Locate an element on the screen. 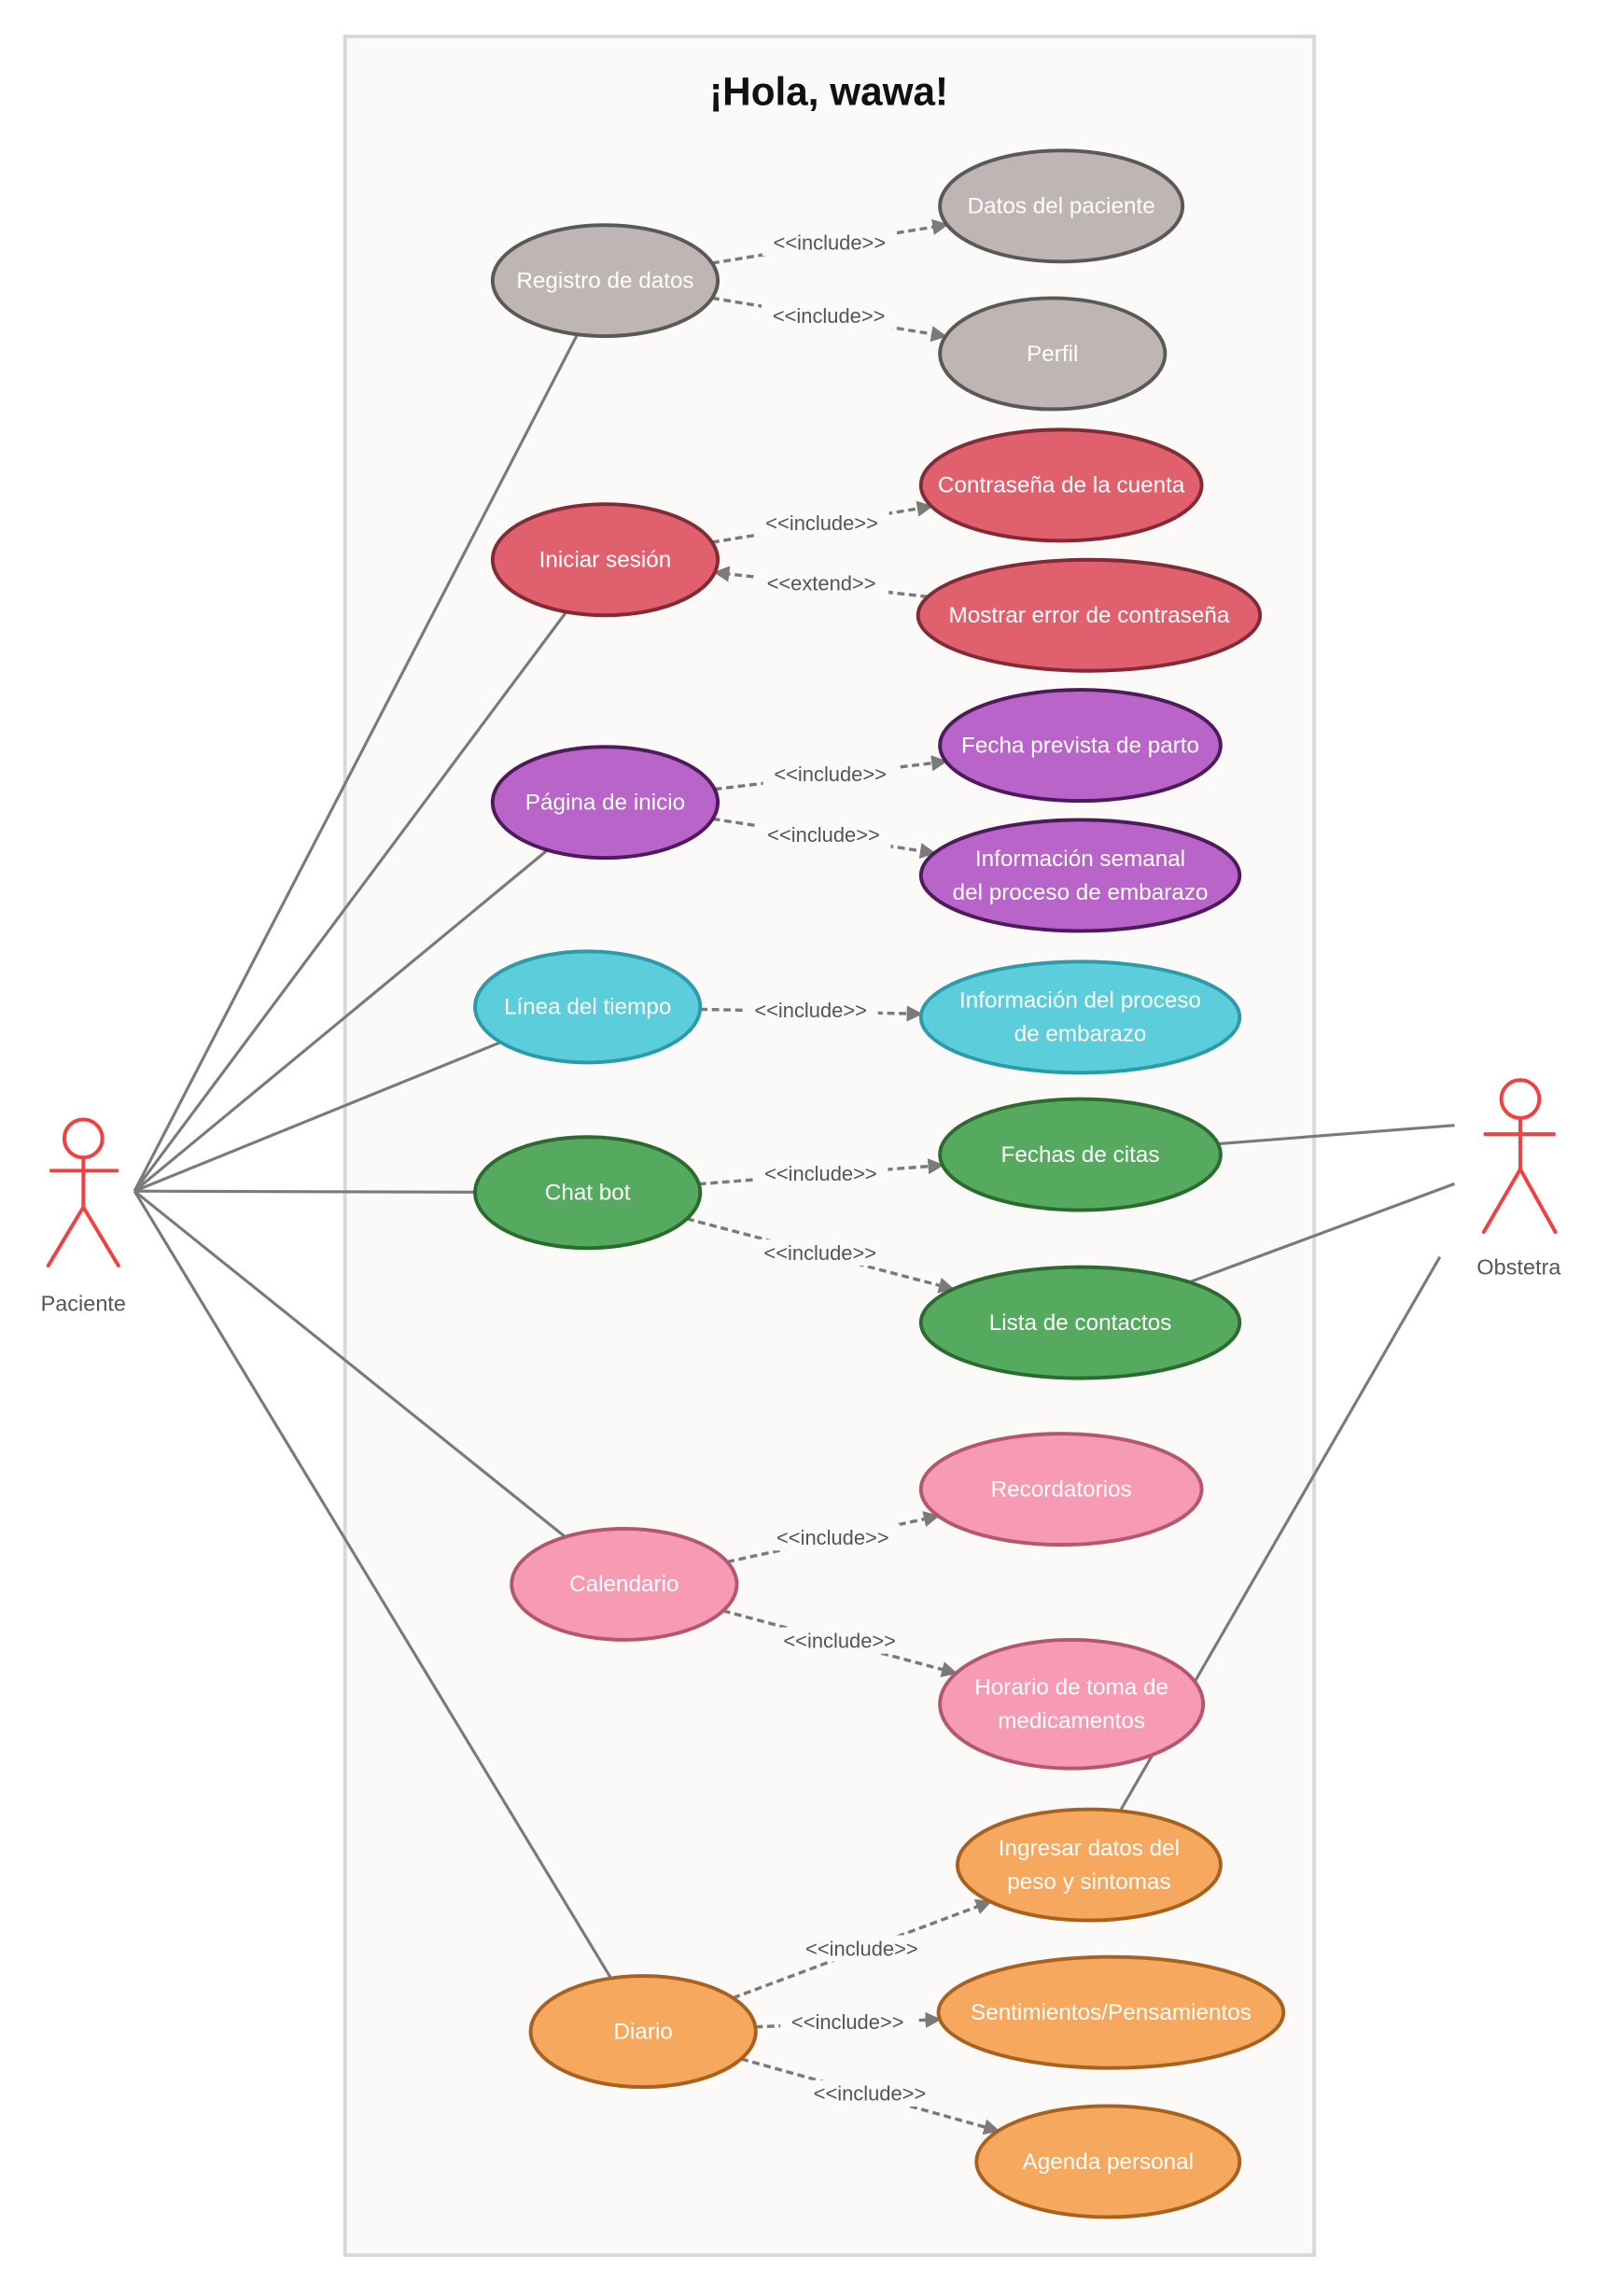 The width and height of the screenshot is (1608, 2296). use-case-label: Registro de datos is located at coordinates (604, 280).